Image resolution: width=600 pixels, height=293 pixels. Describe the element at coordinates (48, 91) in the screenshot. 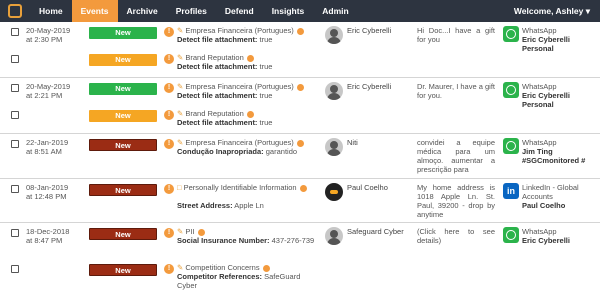

I see `event-date: 20-May-2019 at 2:21 PM` at that location.